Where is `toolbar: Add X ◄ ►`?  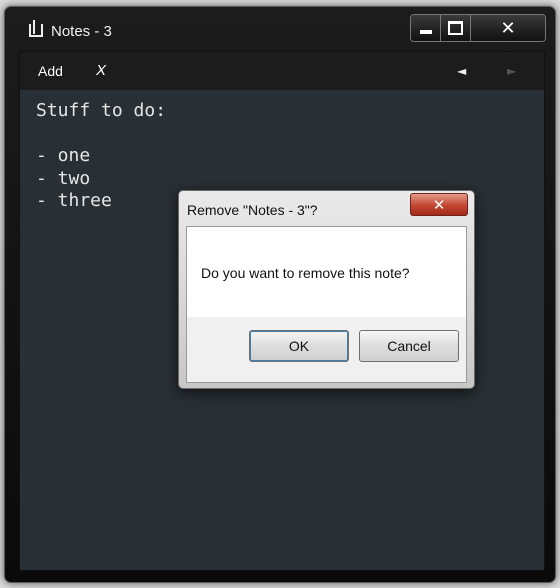 toolbar: Add X ◄ ► is located at coordinates (282, 71).